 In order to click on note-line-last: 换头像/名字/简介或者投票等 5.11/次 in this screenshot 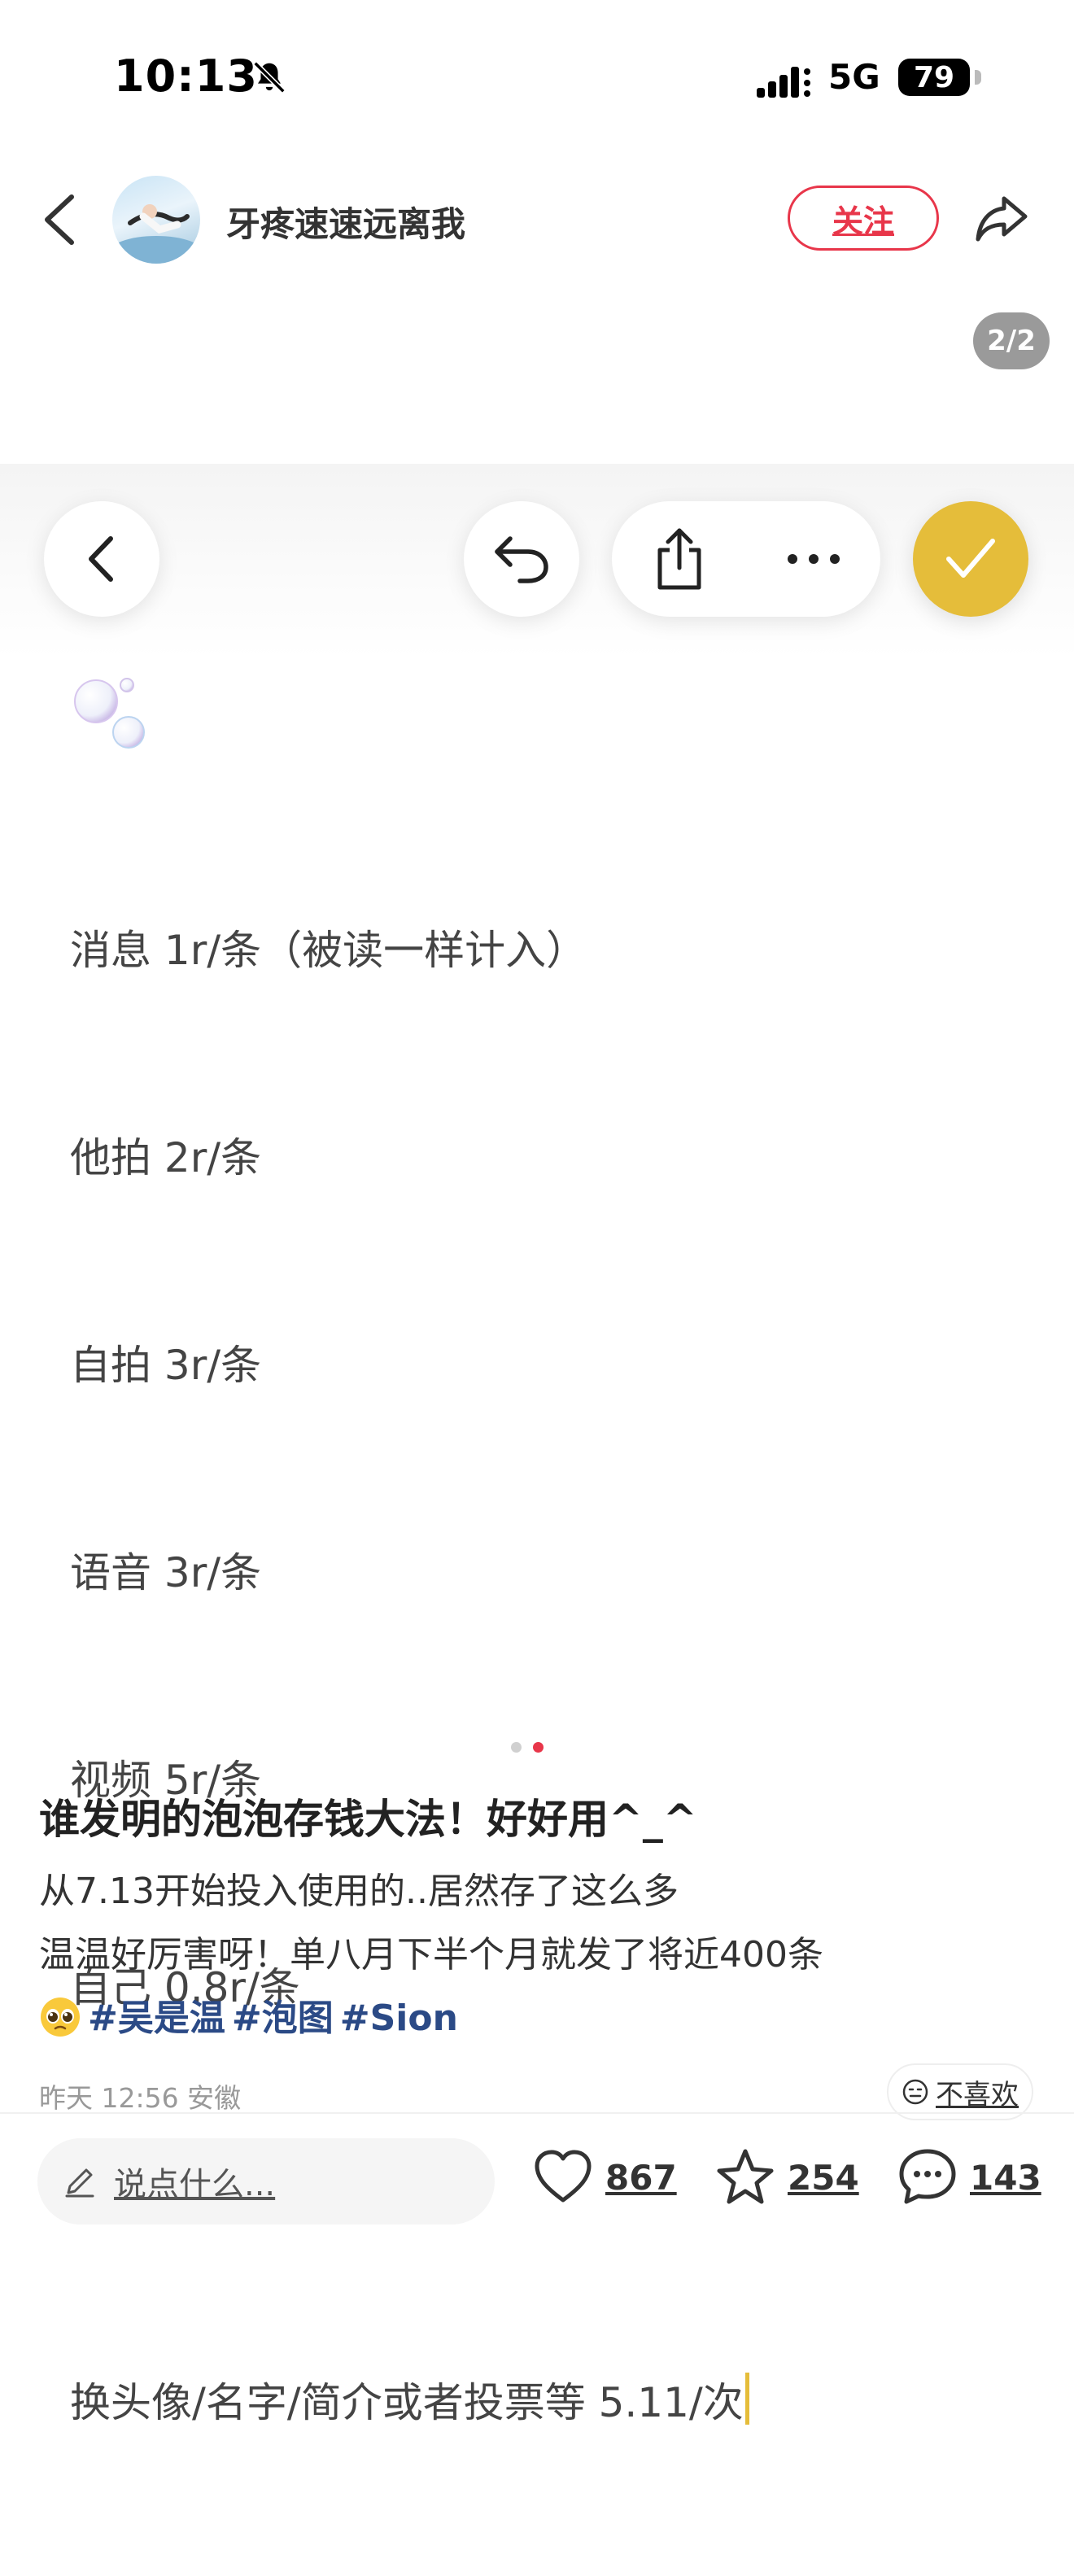, I will do `click(409, 2403)`.